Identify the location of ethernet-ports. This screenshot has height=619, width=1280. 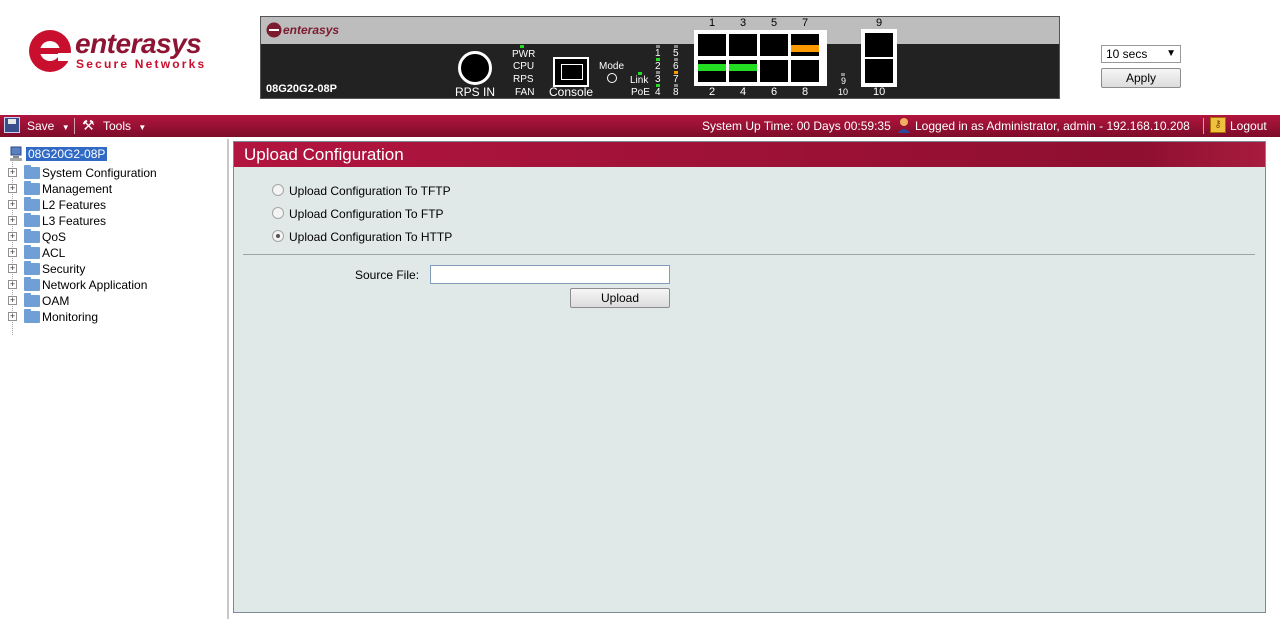
(760, 58).